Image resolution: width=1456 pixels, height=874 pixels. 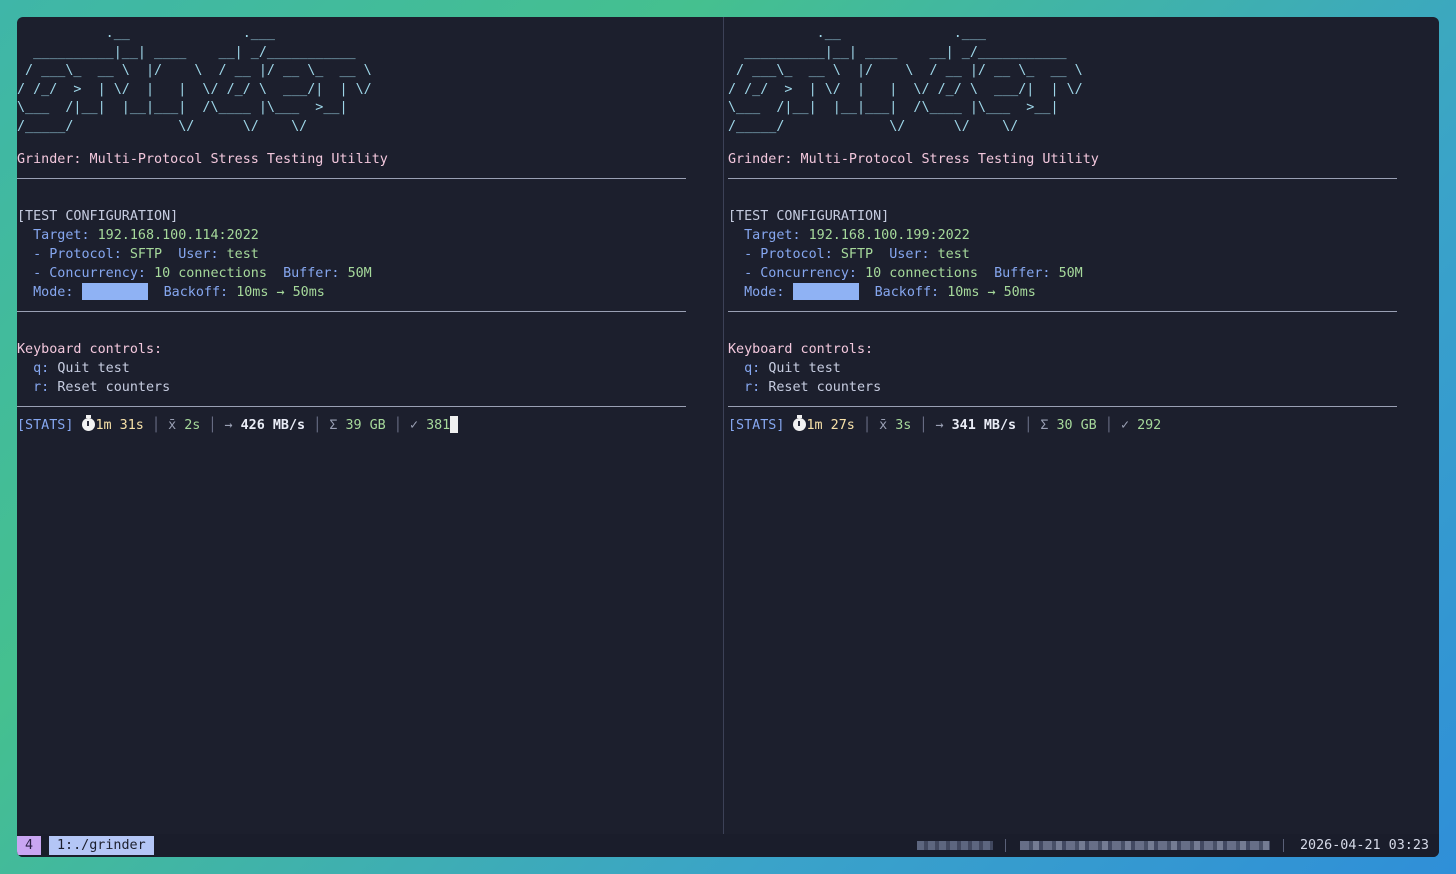 What do you see at coordinates (365, 425) in the screenshot?
I see `total-transferred: 39 GB` at bounding box center [365, 425].